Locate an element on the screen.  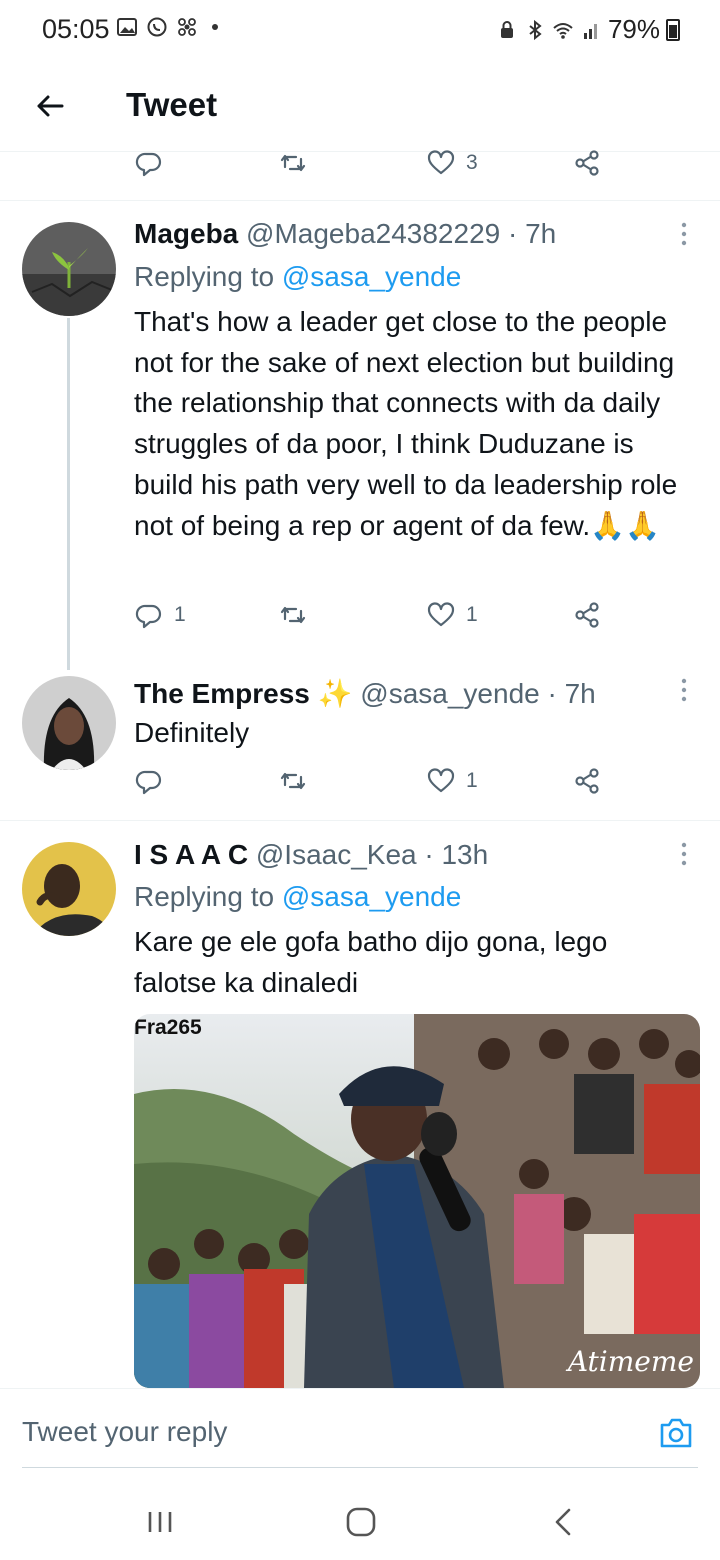
reply-button: 1 is located at coordinates (160, 615).